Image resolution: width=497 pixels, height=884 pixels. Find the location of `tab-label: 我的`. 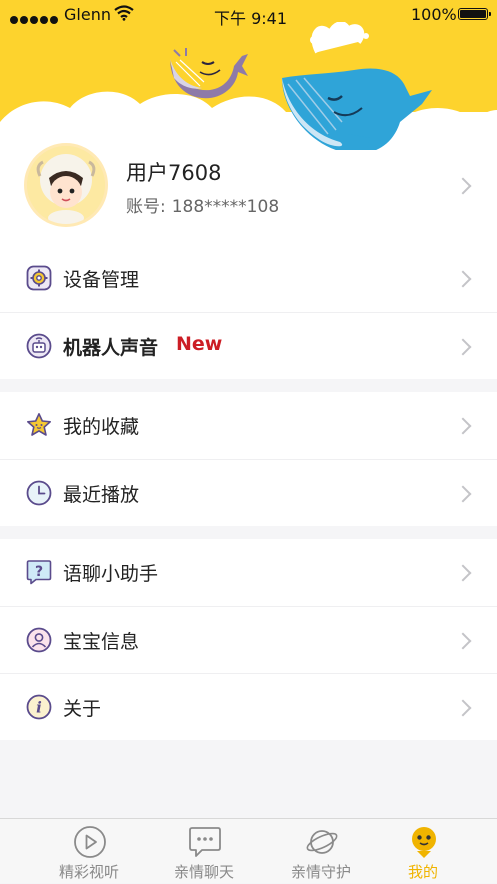

tab-label: 我的 is located at coordinates (422, 872).